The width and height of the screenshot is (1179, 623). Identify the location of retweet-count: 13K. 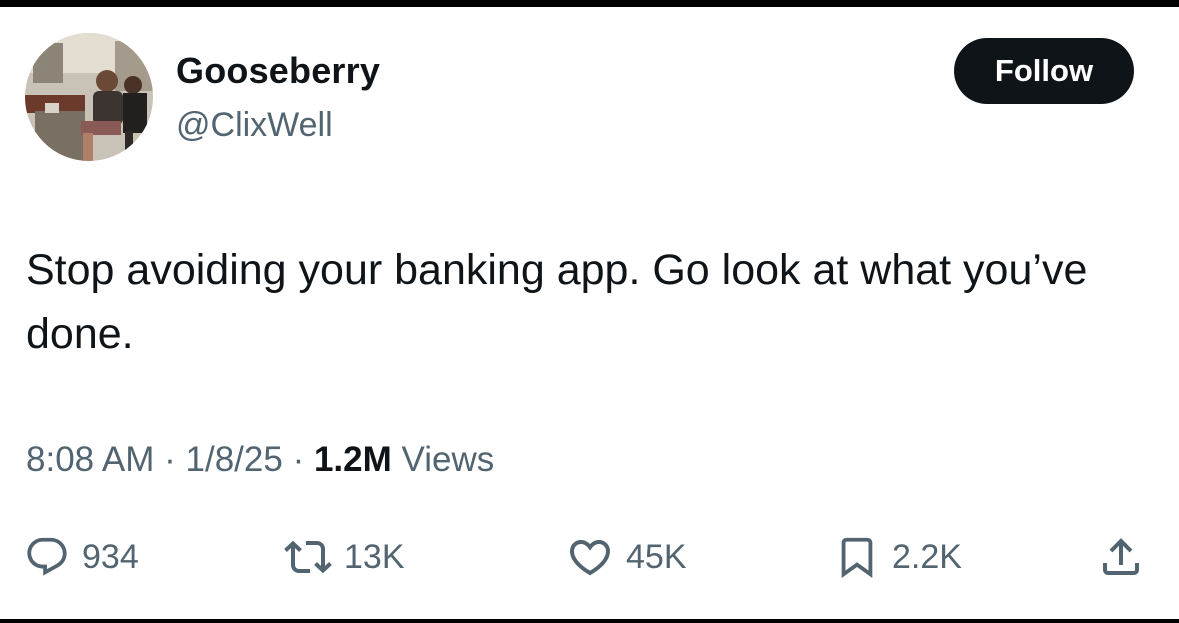
(374, 556).